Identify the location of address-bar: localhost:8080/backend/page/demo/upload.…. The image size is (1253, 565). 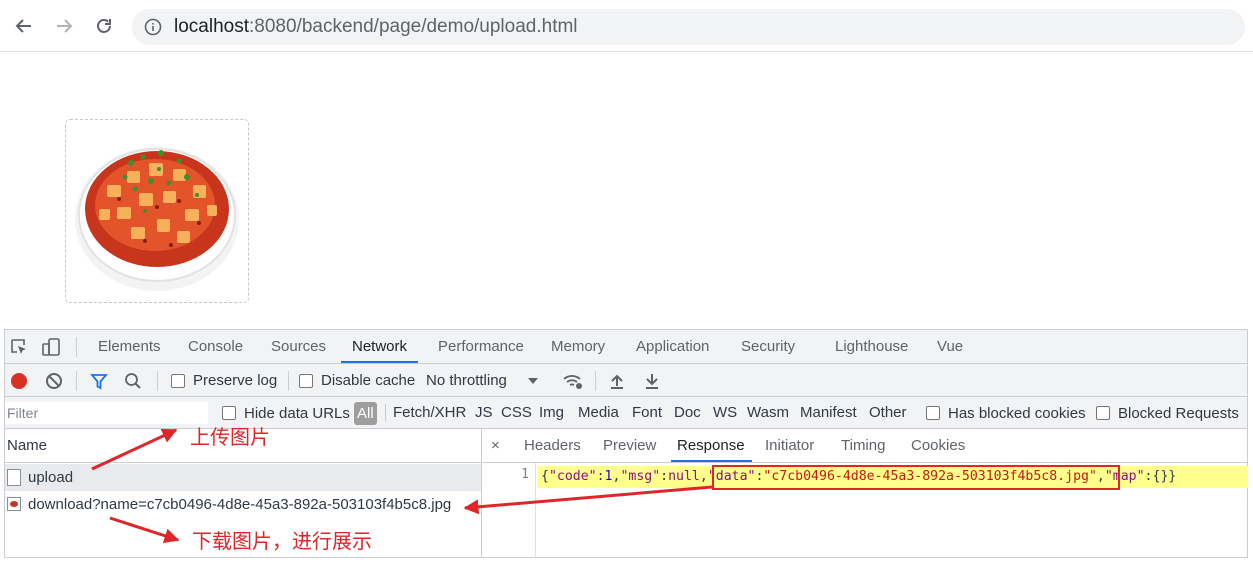
(688, 27).